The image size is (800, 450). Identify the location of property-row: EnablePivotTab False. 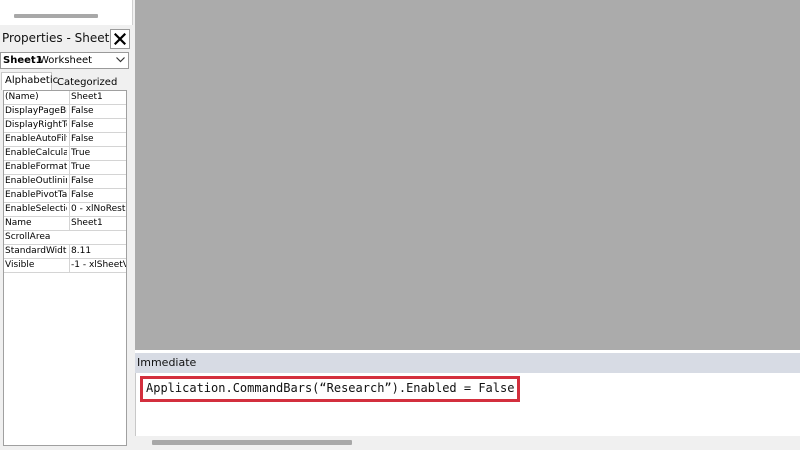
(65, 196).